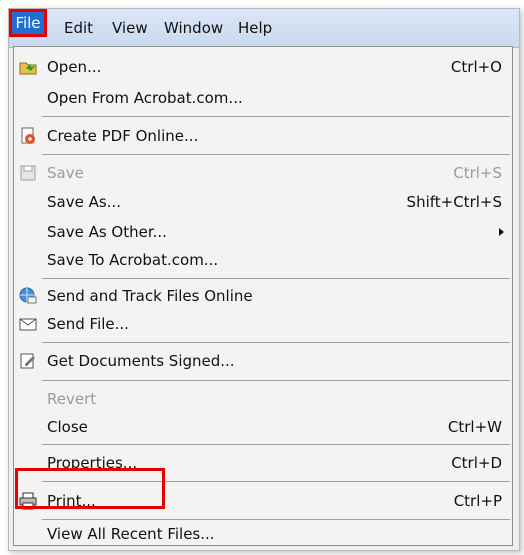 This screenshot has width=524, height=555. Describe the element at coordinates (263, 427) in the screenshot. I see `menu-item-close: Close Ctrl+W` at that location.